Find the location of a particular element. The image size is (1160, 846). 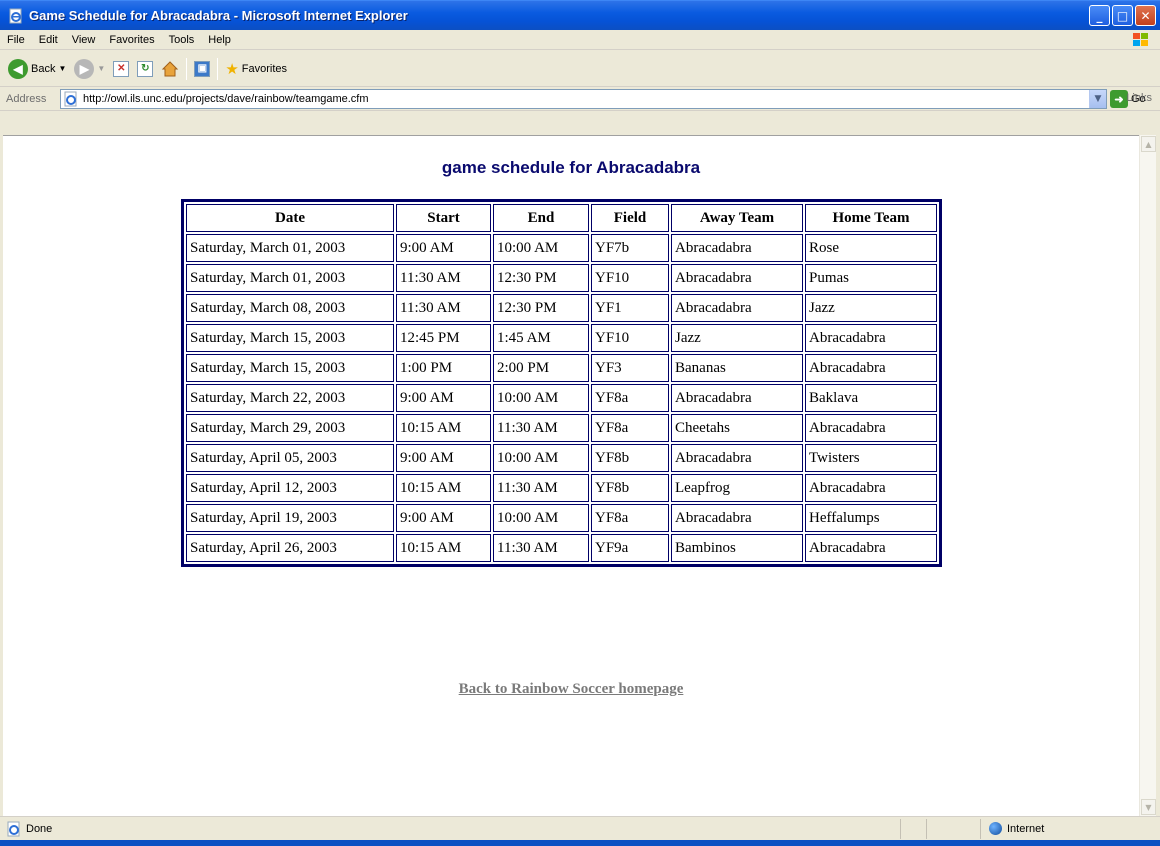

cell-field: YF9a is located at coordinates (630, 548).